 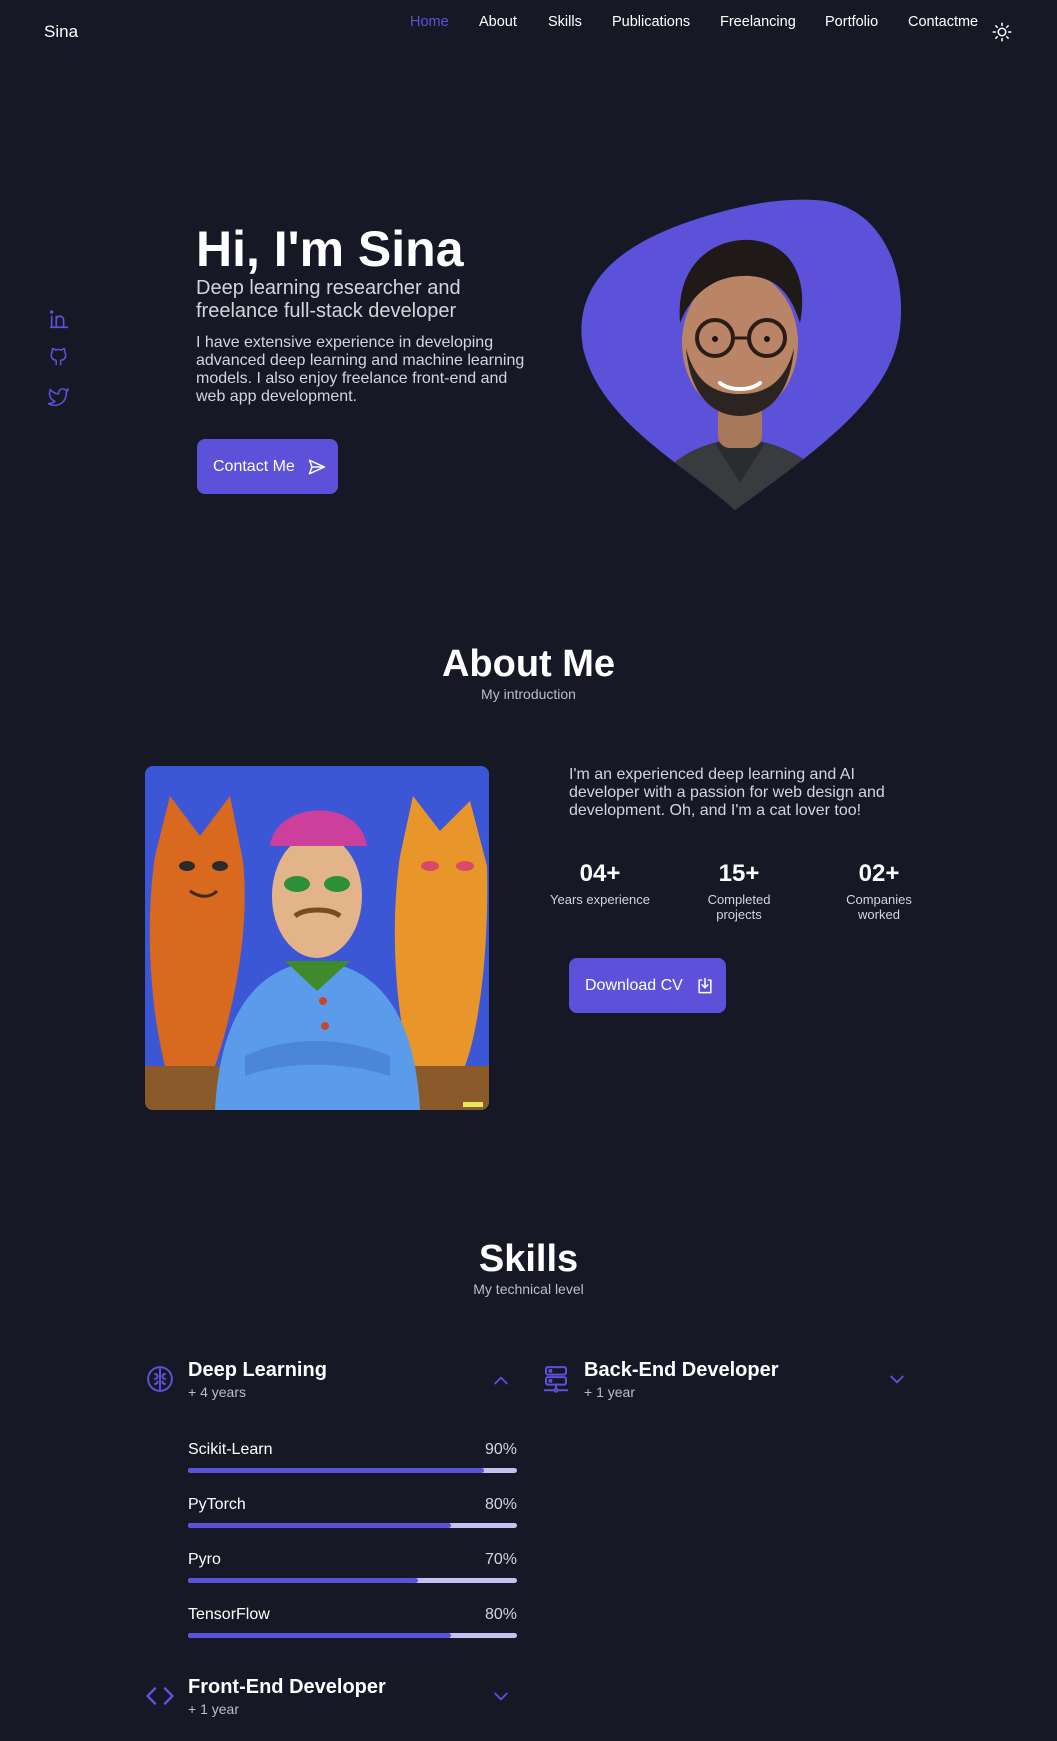 I want to click on nav-home: Home, so click(x=429, y=22).